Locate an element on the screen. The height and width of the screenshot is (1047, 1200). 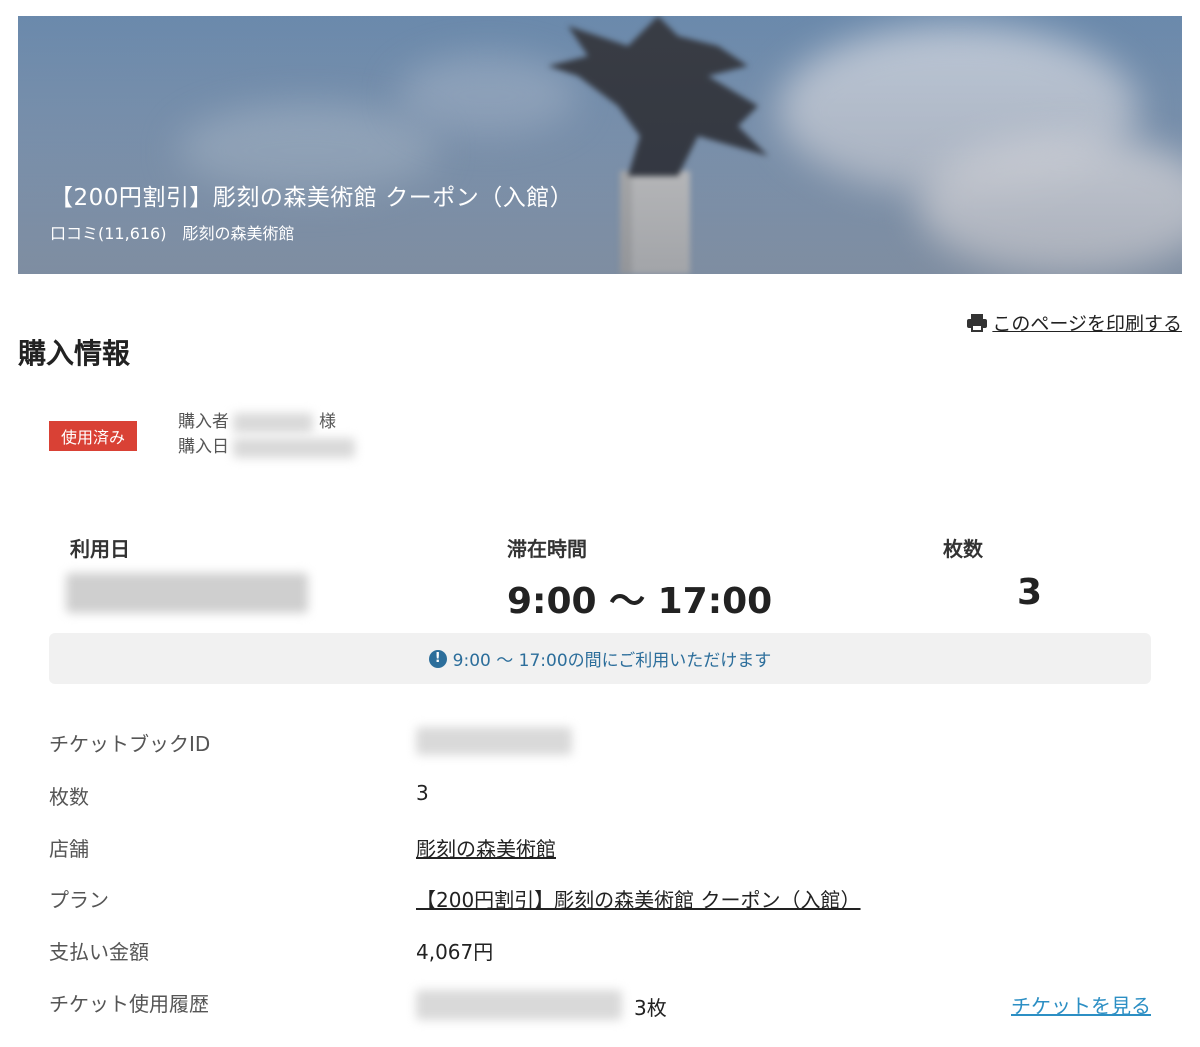
amount-value: 4,067円 is located at coordinates (455, 952).